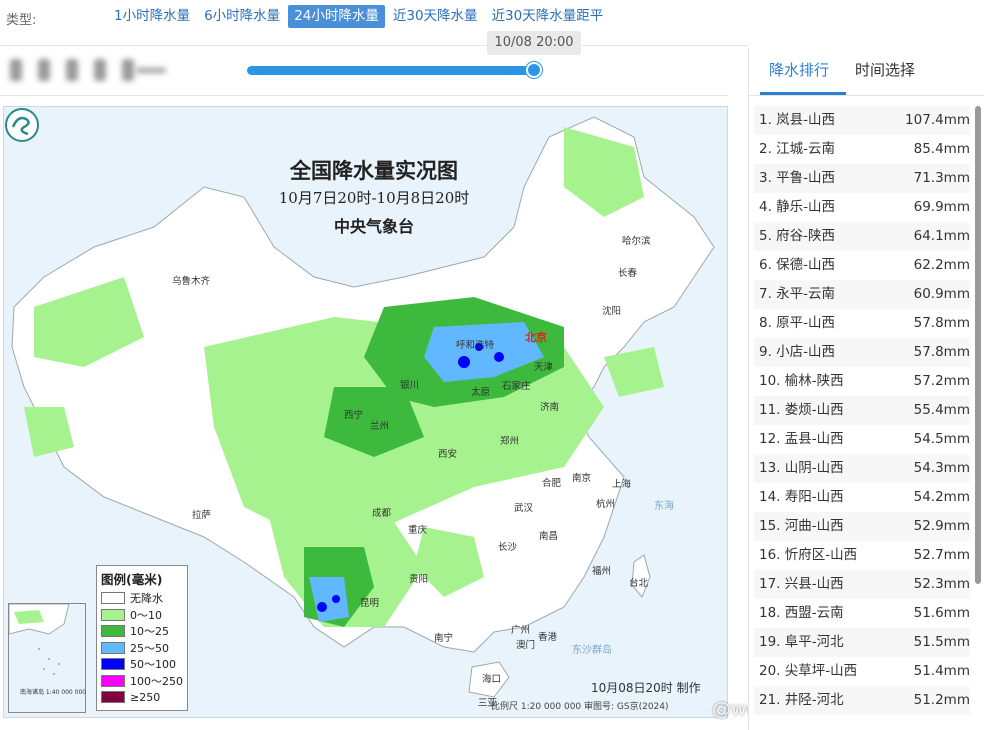 The width and height of the screenshot is (984, 730). Describe the element at coordinates (508, 547) in the screenshot. I see `city-changsha: 长沙` at that location.